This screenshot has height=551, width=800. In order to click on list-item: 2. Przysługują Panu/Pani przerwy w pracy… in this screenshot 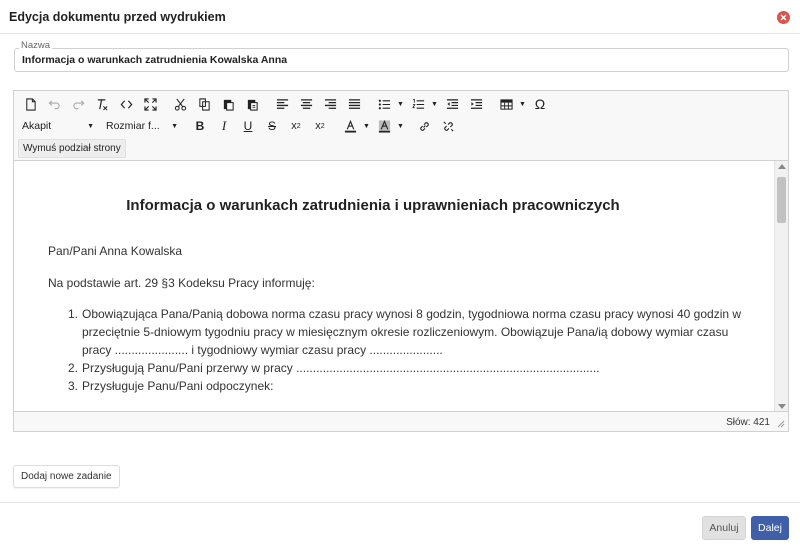, I will do `click(408, 368)`.